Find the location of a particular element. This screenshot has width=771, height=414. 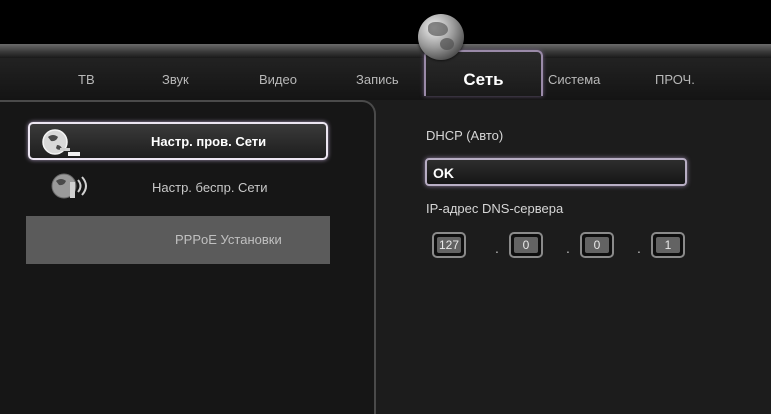

dns-octet-value: 1 is located at coordinates (668, 245).